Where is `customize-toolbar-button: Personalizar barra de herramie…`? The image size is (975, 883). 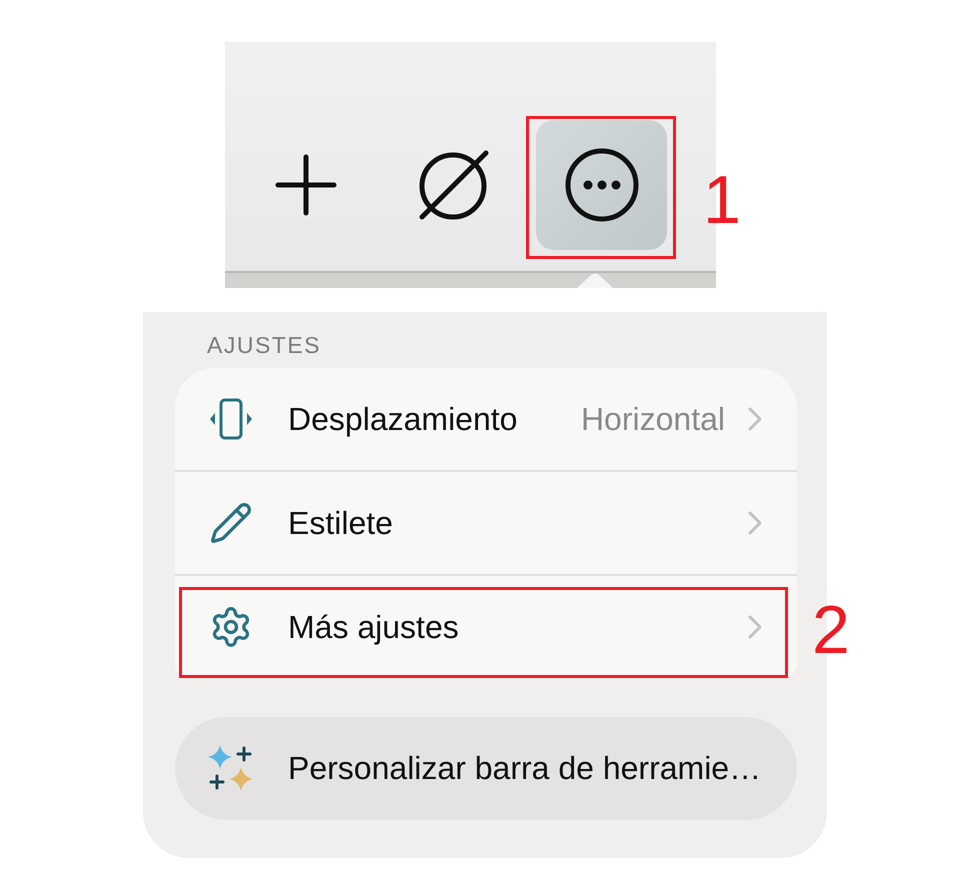
customize-toolbar-button: Personalizar barra de herramie… is located at coordinates (486, 768).